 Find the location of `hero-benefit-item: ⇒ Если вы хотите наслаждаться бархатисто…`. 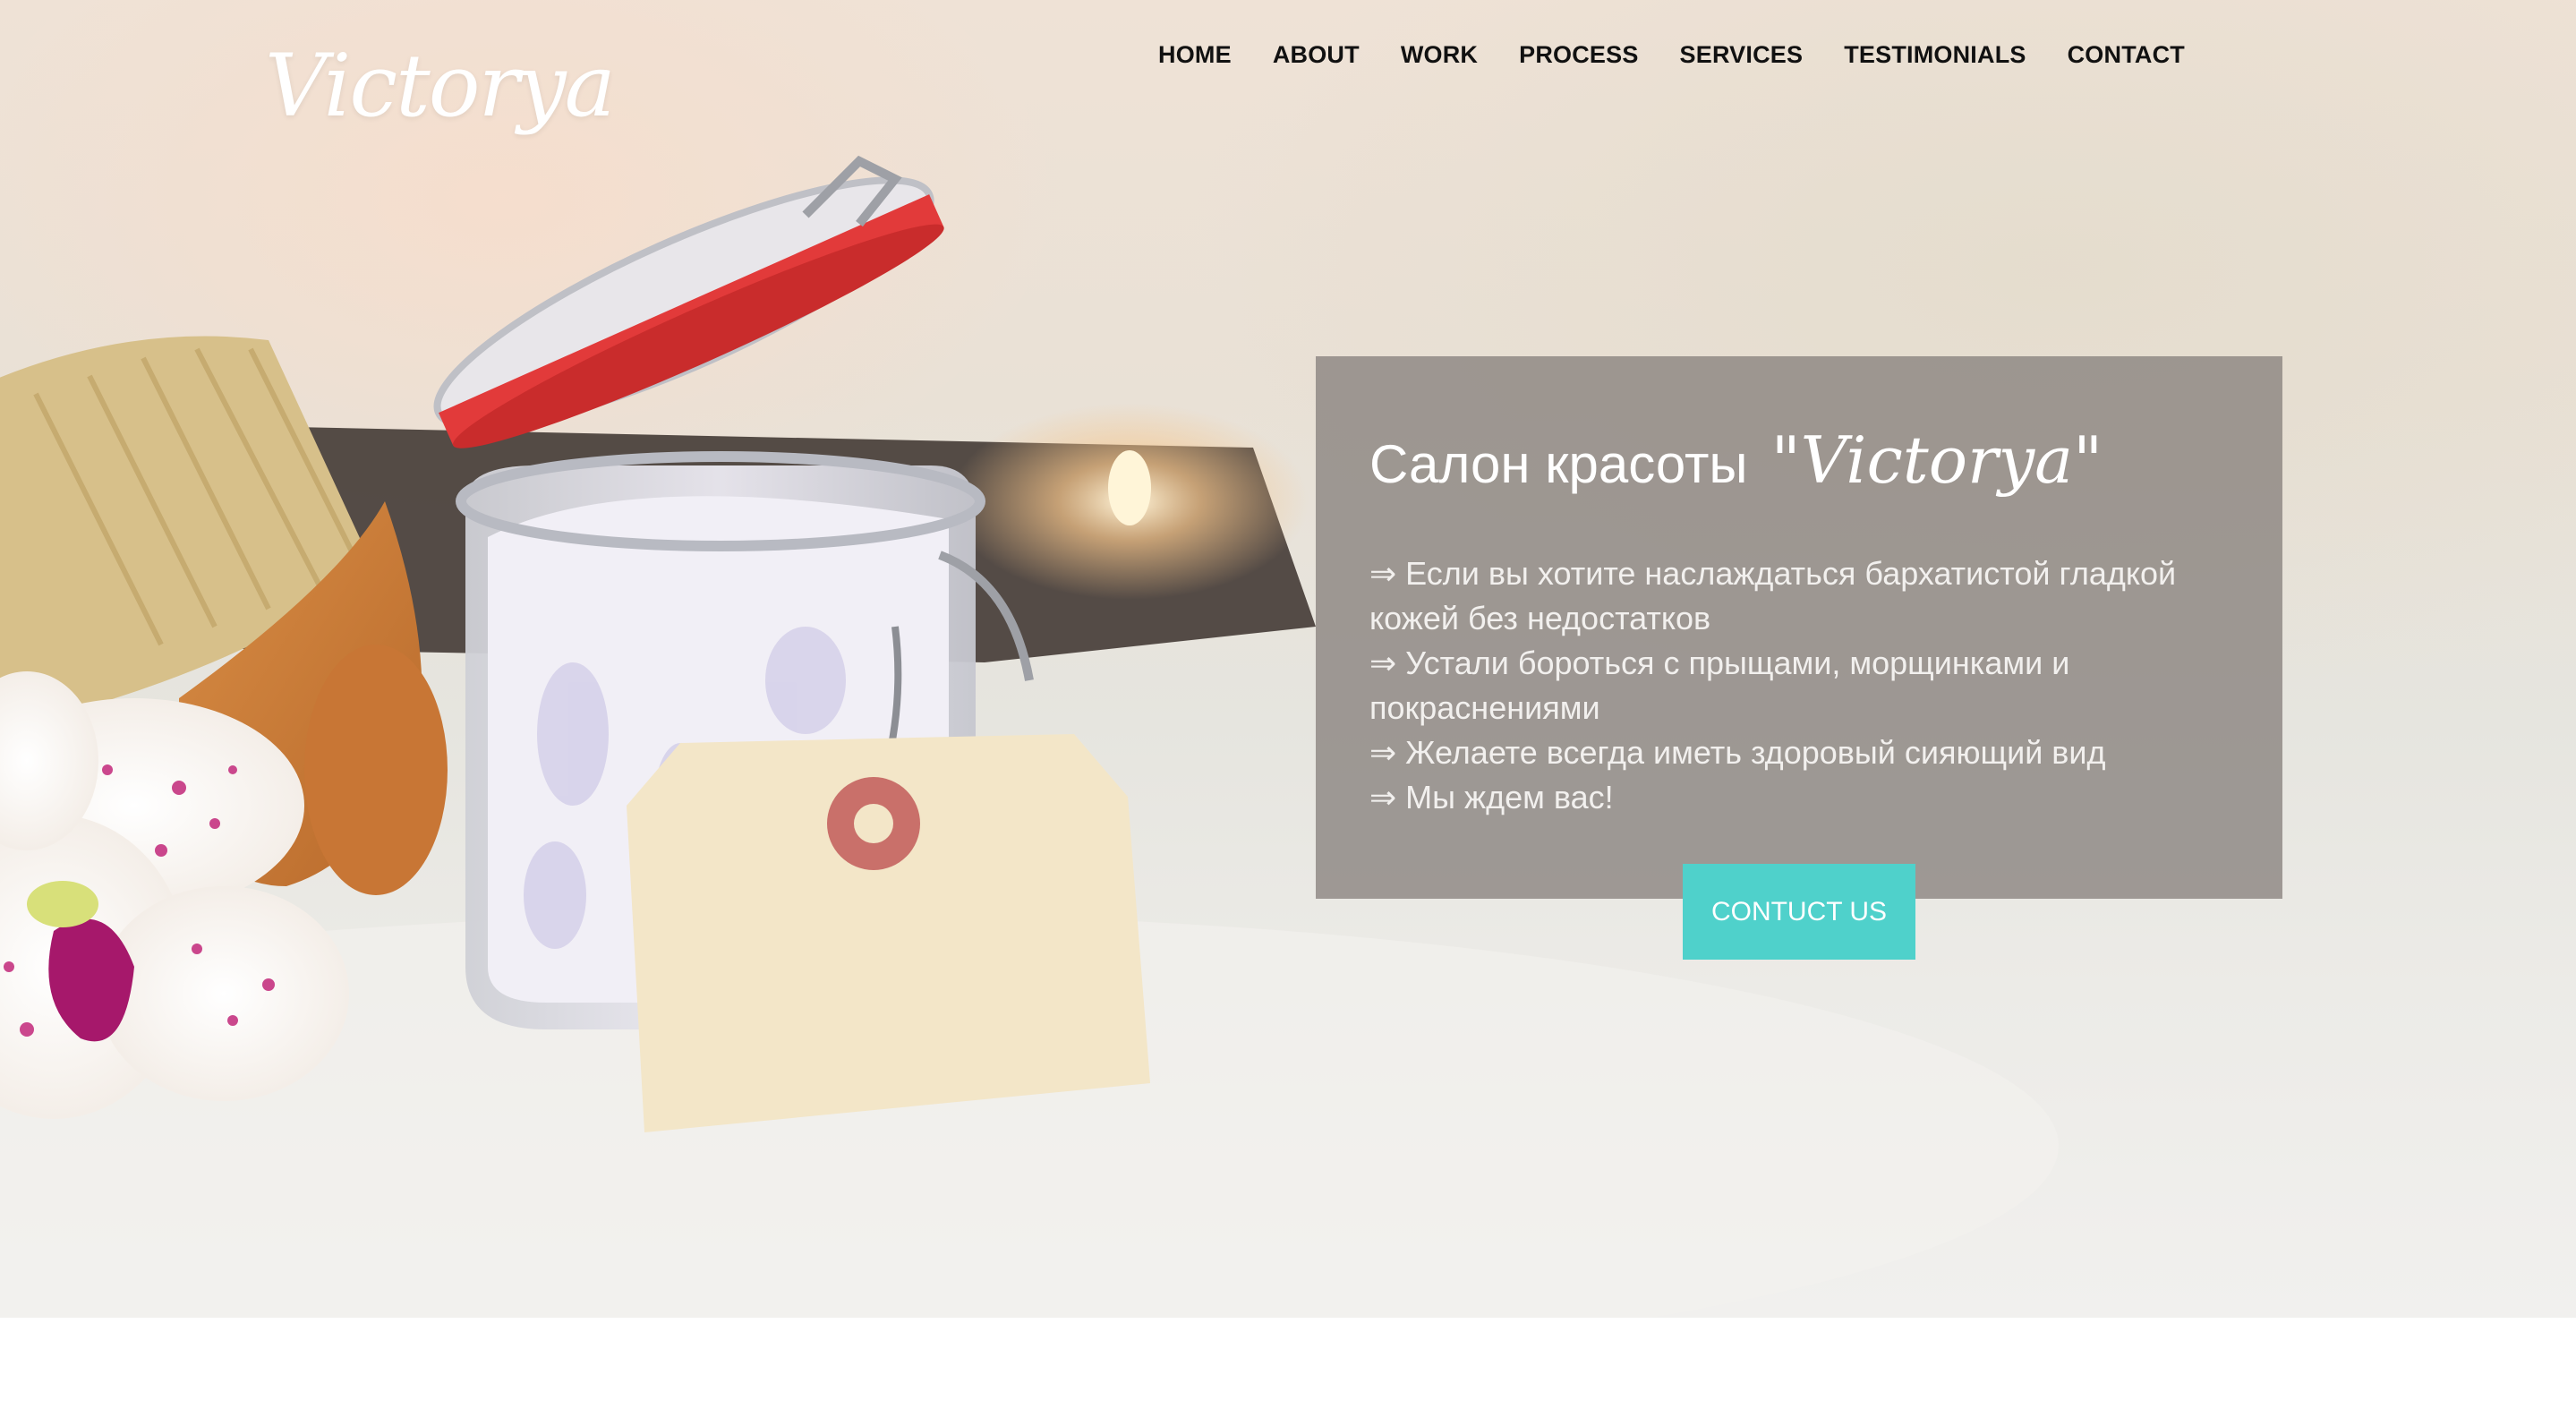

hero-benefit-item: ⇒ Если вы хотите наслаждаться бархатисто… is located at coordinates (1773, 595).